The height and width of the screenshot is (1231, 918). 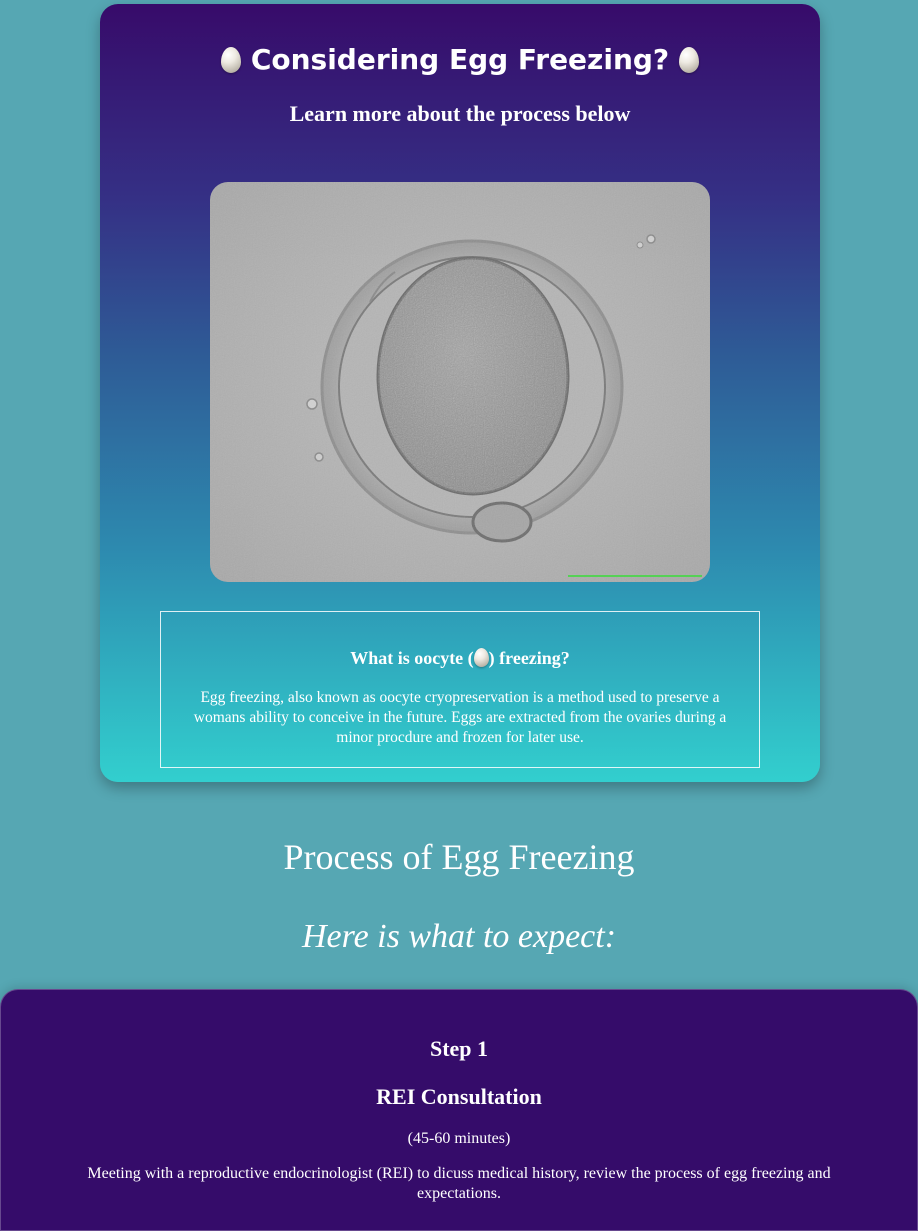 I want to click on step-duration: (45-60 minutes), so click(x=459, y=1138).